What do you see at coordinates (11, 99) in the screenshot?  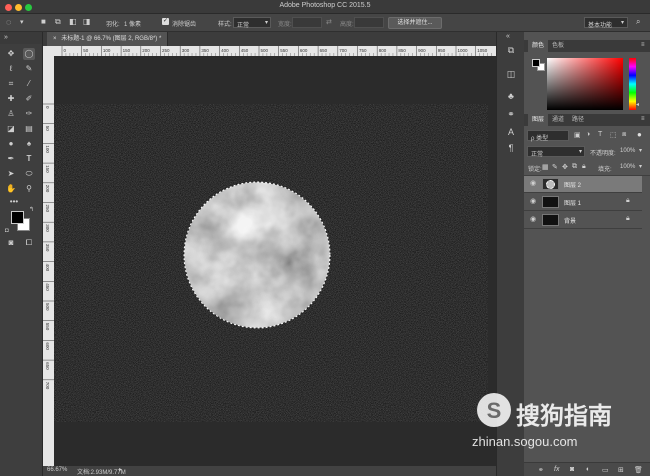 I see `healing-brush-tool-icon: ✚` at bounding box center [11, 99].